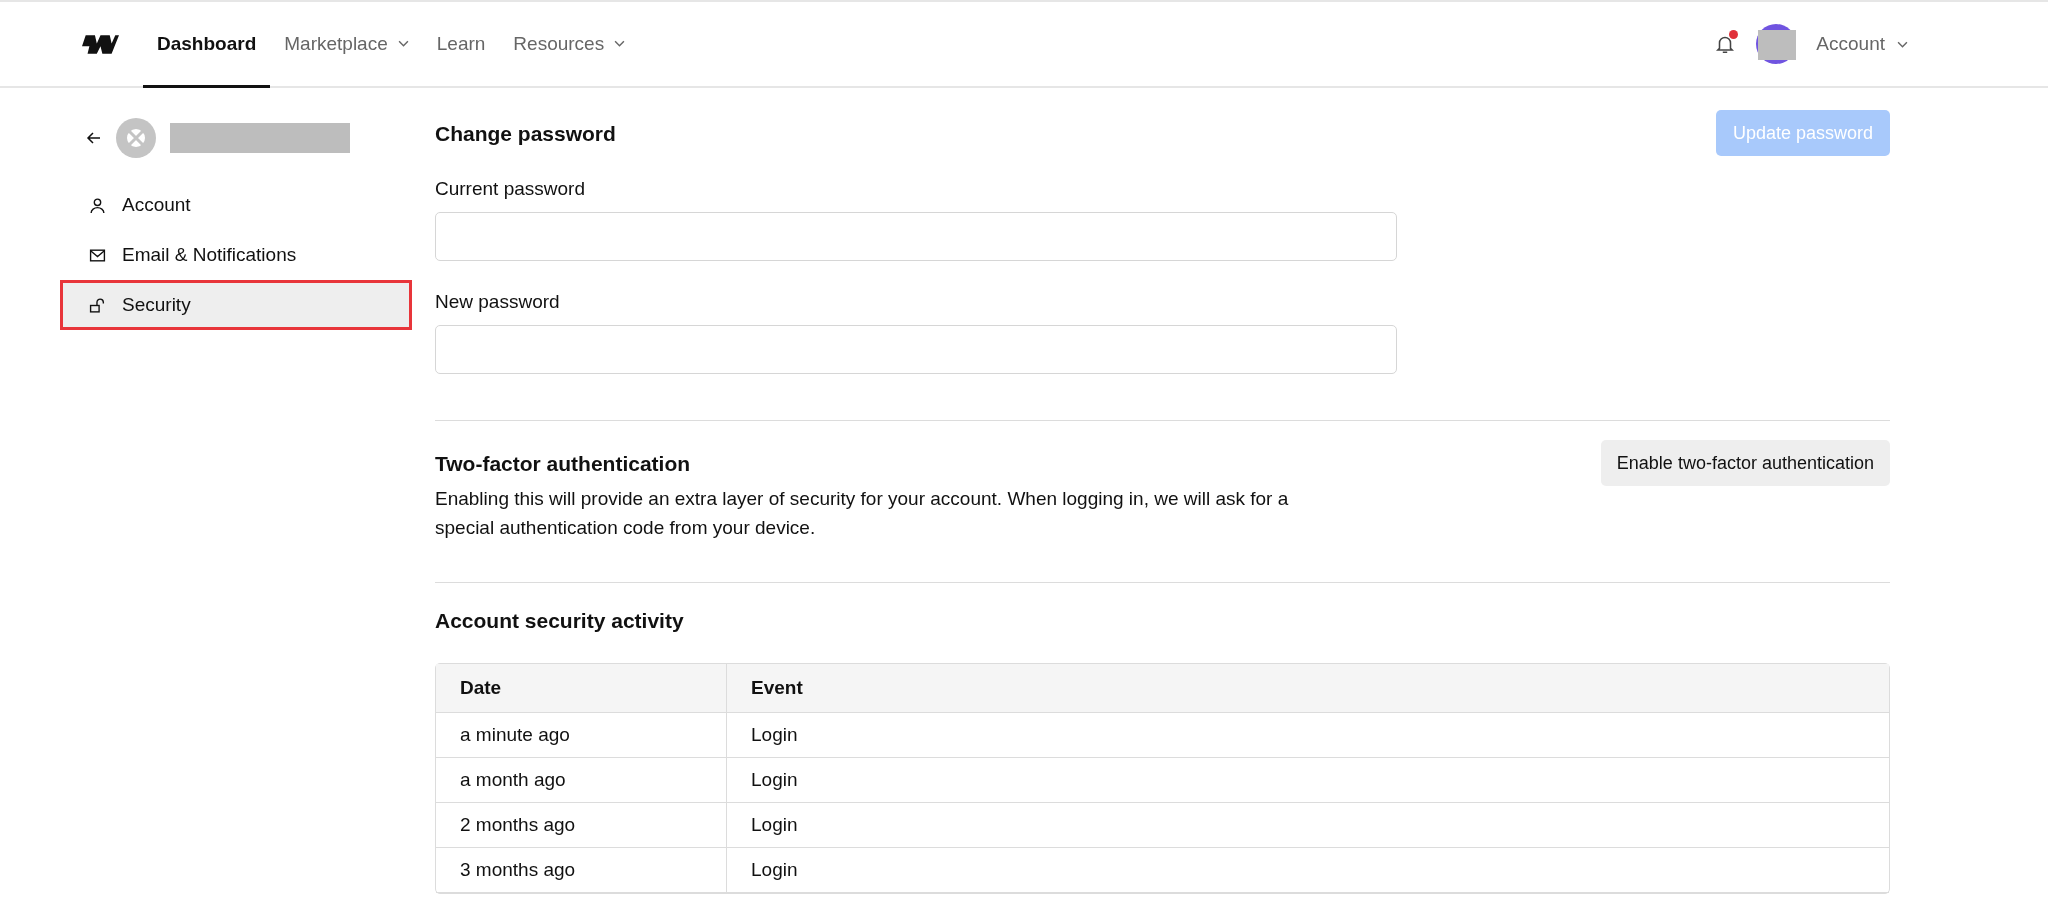 The width and height of the screenshot is (2048, 915). Describe the element at coordinates (136, 138) in the screenshot. I see `workspace-avatar-icon` at that location.